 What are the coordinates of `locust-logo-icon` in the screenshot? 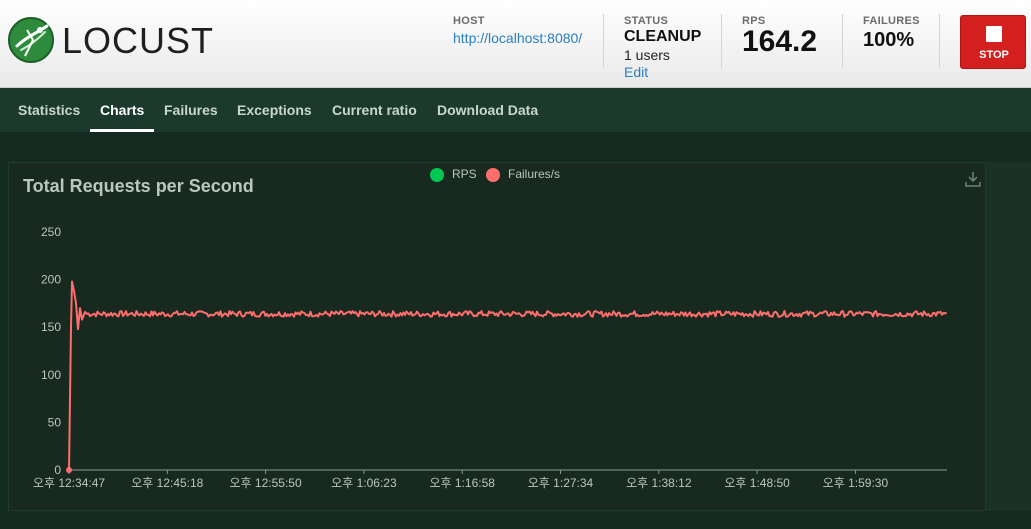 It's located at (31, 40).